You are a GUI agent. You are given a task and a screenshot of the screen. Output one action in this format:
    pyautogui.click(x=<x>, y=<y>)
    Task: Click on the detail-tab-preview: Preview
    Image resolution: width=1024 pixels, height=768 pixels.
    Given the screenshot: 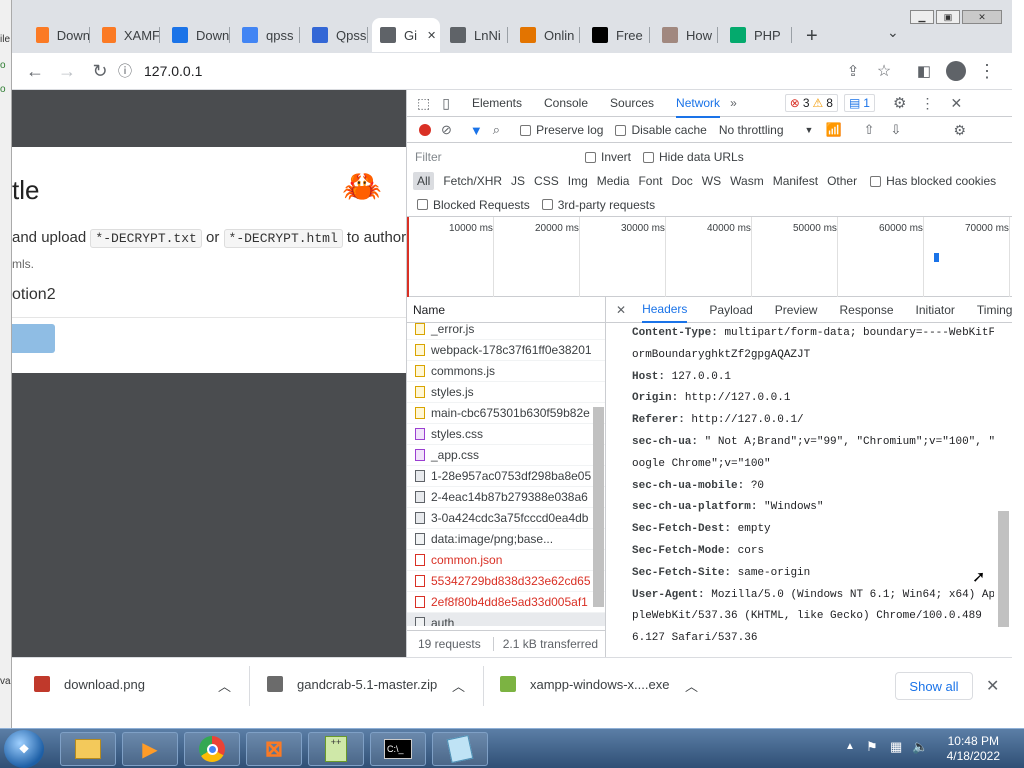 What is the action you would take?
    pyautogui.click(x=796, y=310)
    